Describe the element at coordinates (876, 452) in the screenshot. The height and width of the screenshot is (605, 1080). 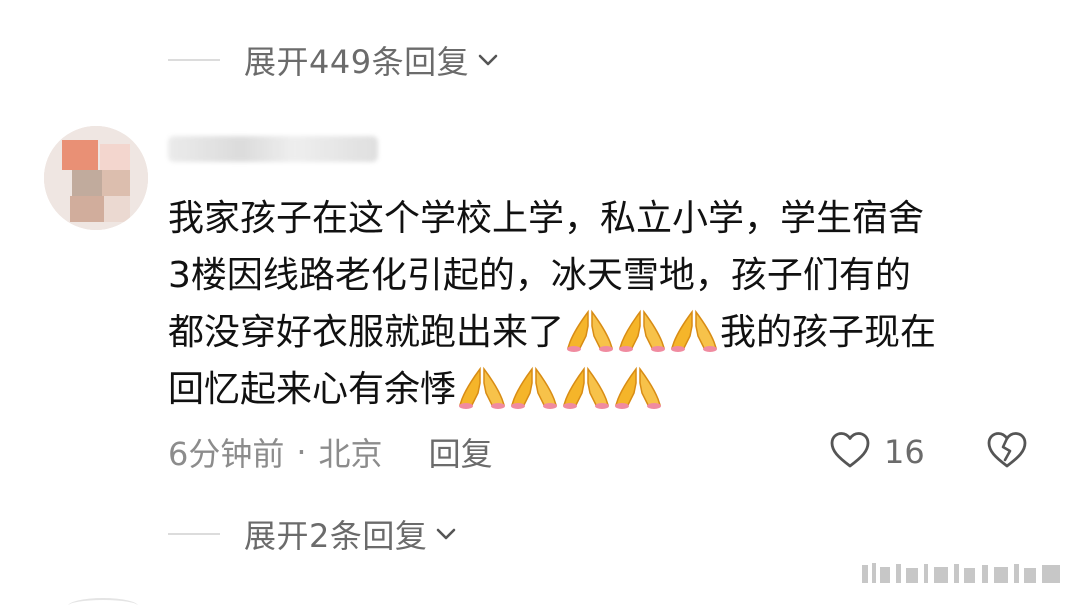
I see `like-button: 16` at that location.